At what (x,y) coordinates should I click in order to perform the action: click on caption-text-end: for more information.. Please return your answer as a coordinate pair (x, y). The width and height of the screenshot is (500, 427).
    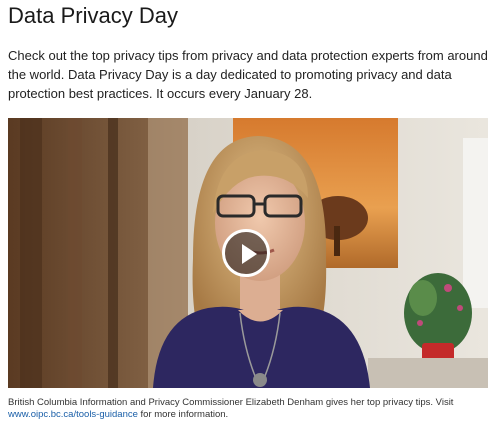
    Looking at the image, I should click on (183, 414).